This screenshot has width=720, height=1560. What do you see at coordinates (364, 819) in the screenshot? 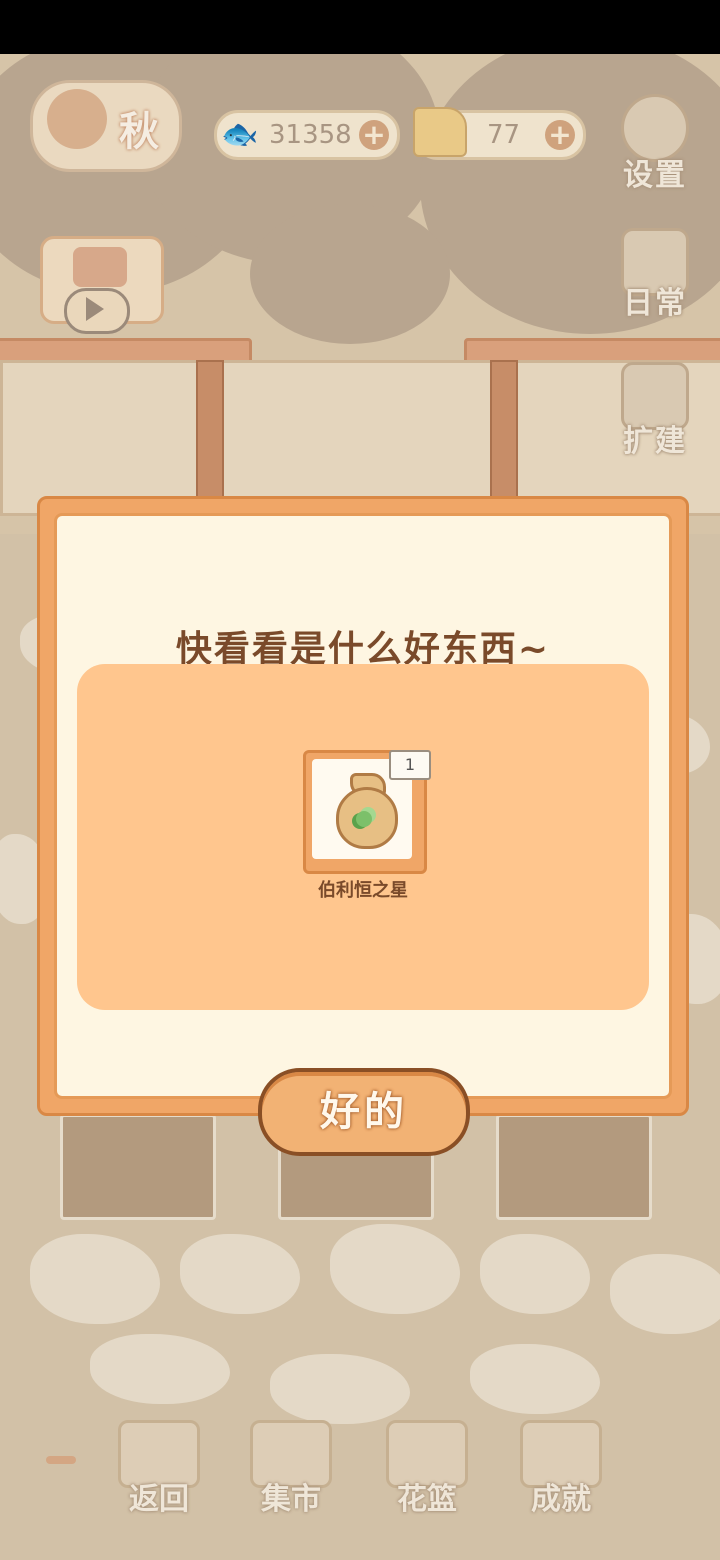
I see `sprout-icon` at bounding box center [364, 819].